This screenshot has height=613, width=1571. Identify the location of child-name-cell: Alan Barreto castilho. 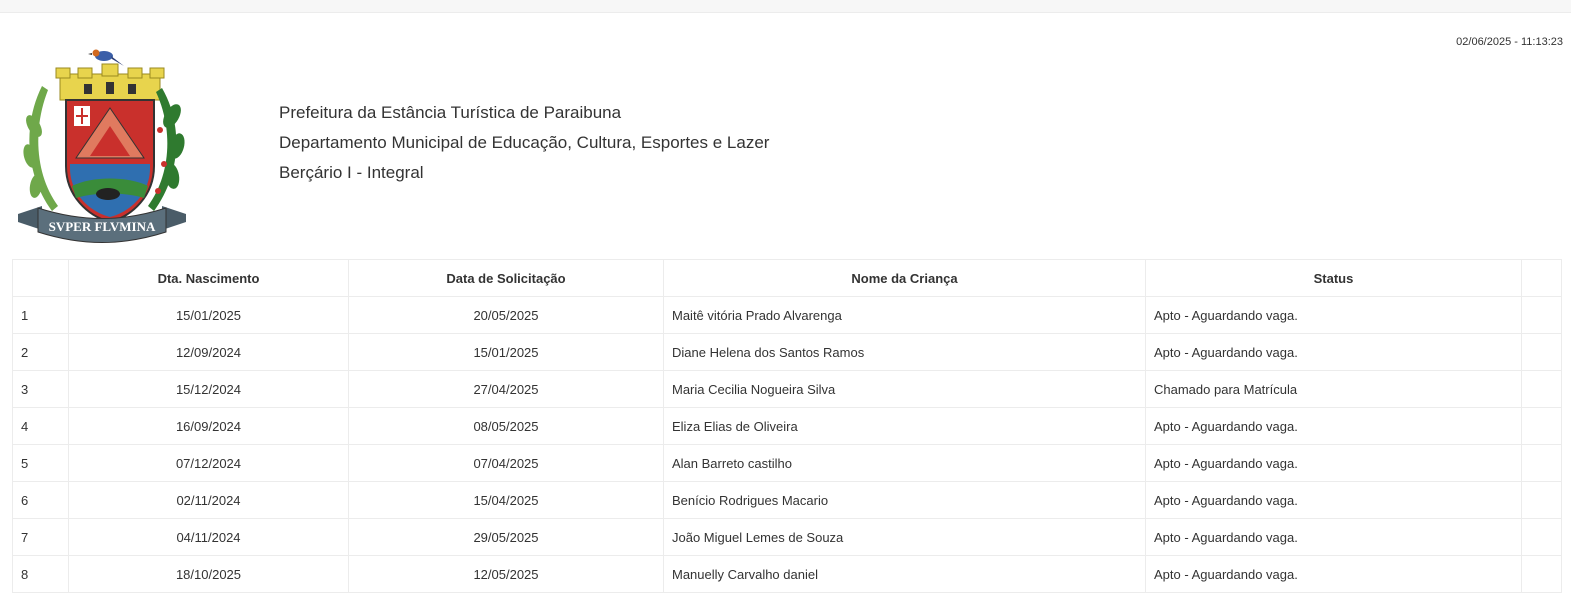
(904, 463).